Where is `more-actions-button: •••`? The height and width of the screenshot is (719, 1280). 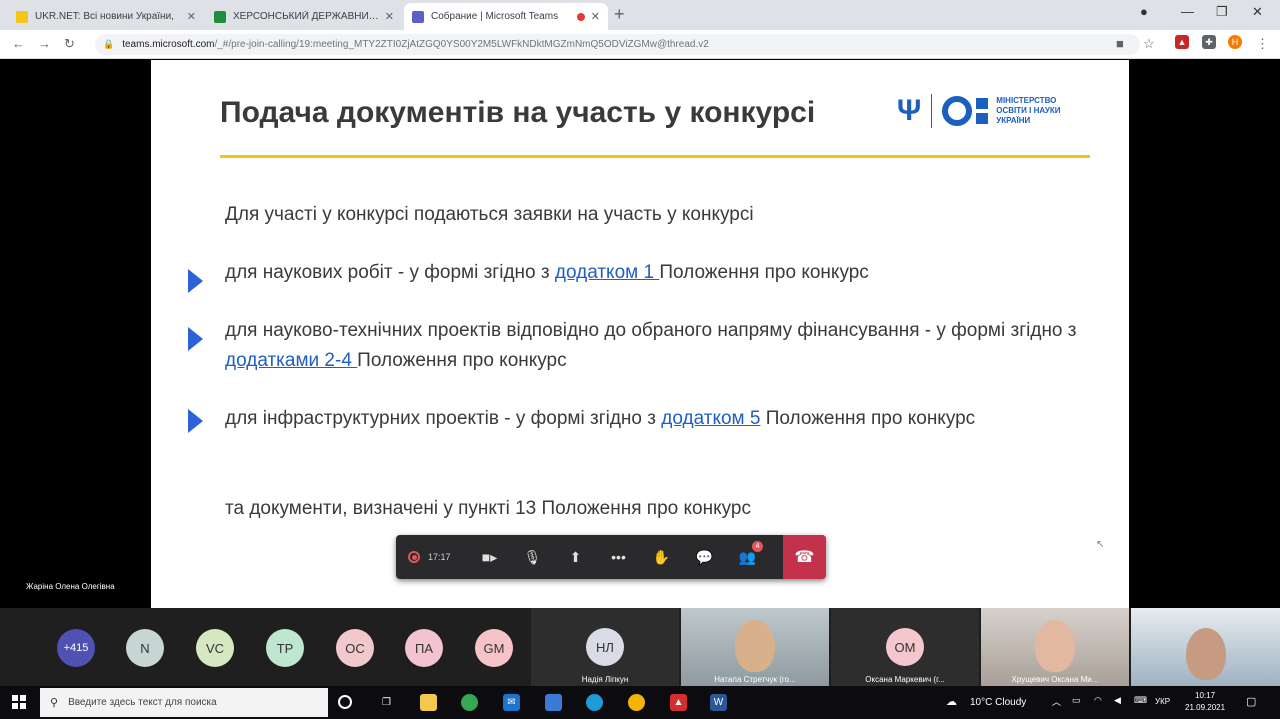
more-actions-button: ••• is located at coordinates (618, 557).